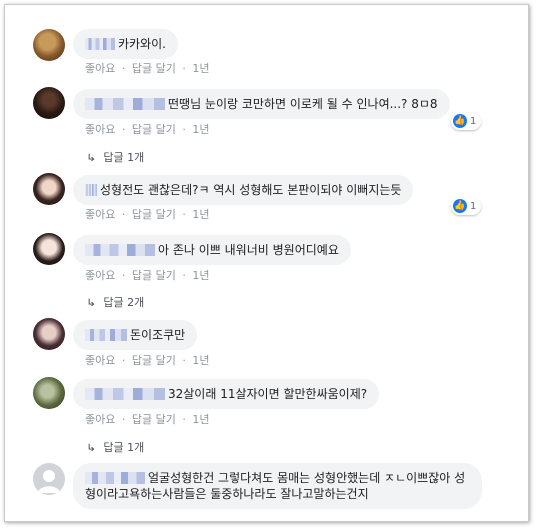 This screenshot has height=530, width=537. Describe the element at coordinates (158, 335) in the screenshot. I see `comment-text: 돈이조쿠만` at that location.